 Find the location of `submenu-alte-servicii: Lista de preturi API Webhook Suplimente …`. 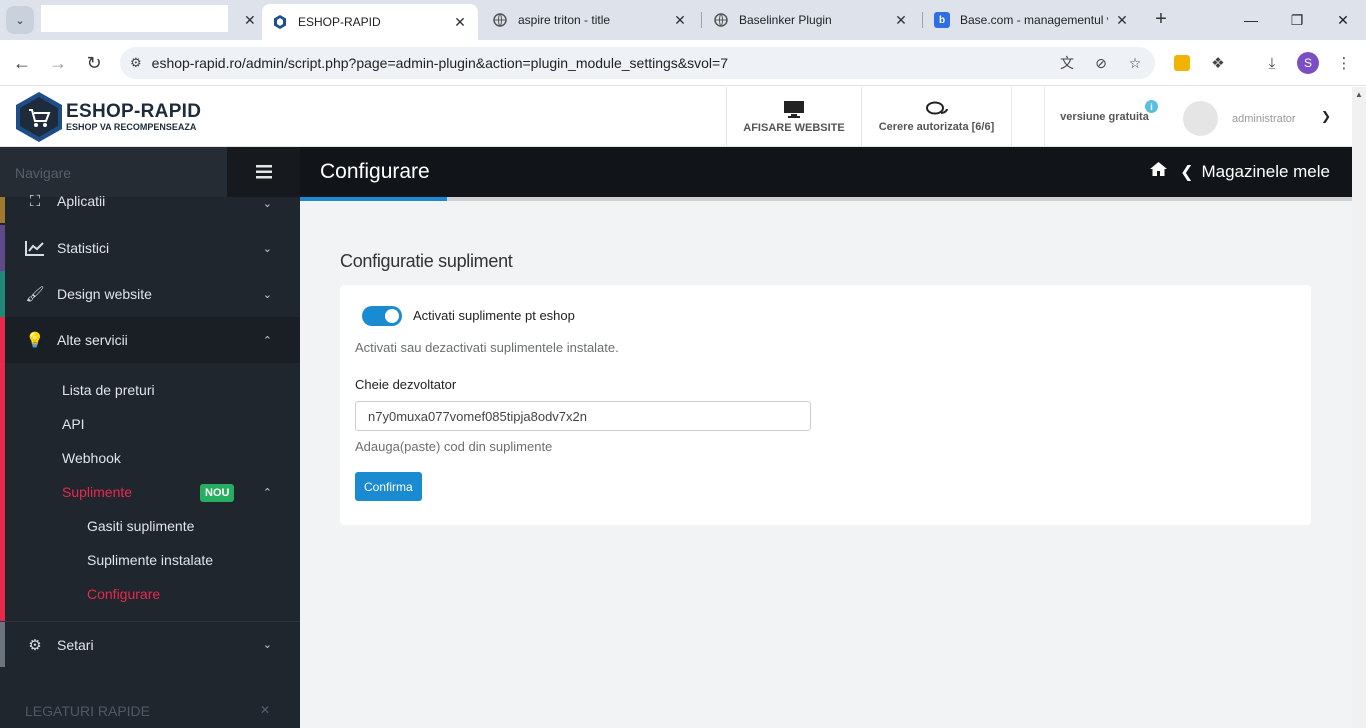

submenu-alte-servicii: Lista de preturi API Webhook Suplimente … is located at coordinates (150, 492).